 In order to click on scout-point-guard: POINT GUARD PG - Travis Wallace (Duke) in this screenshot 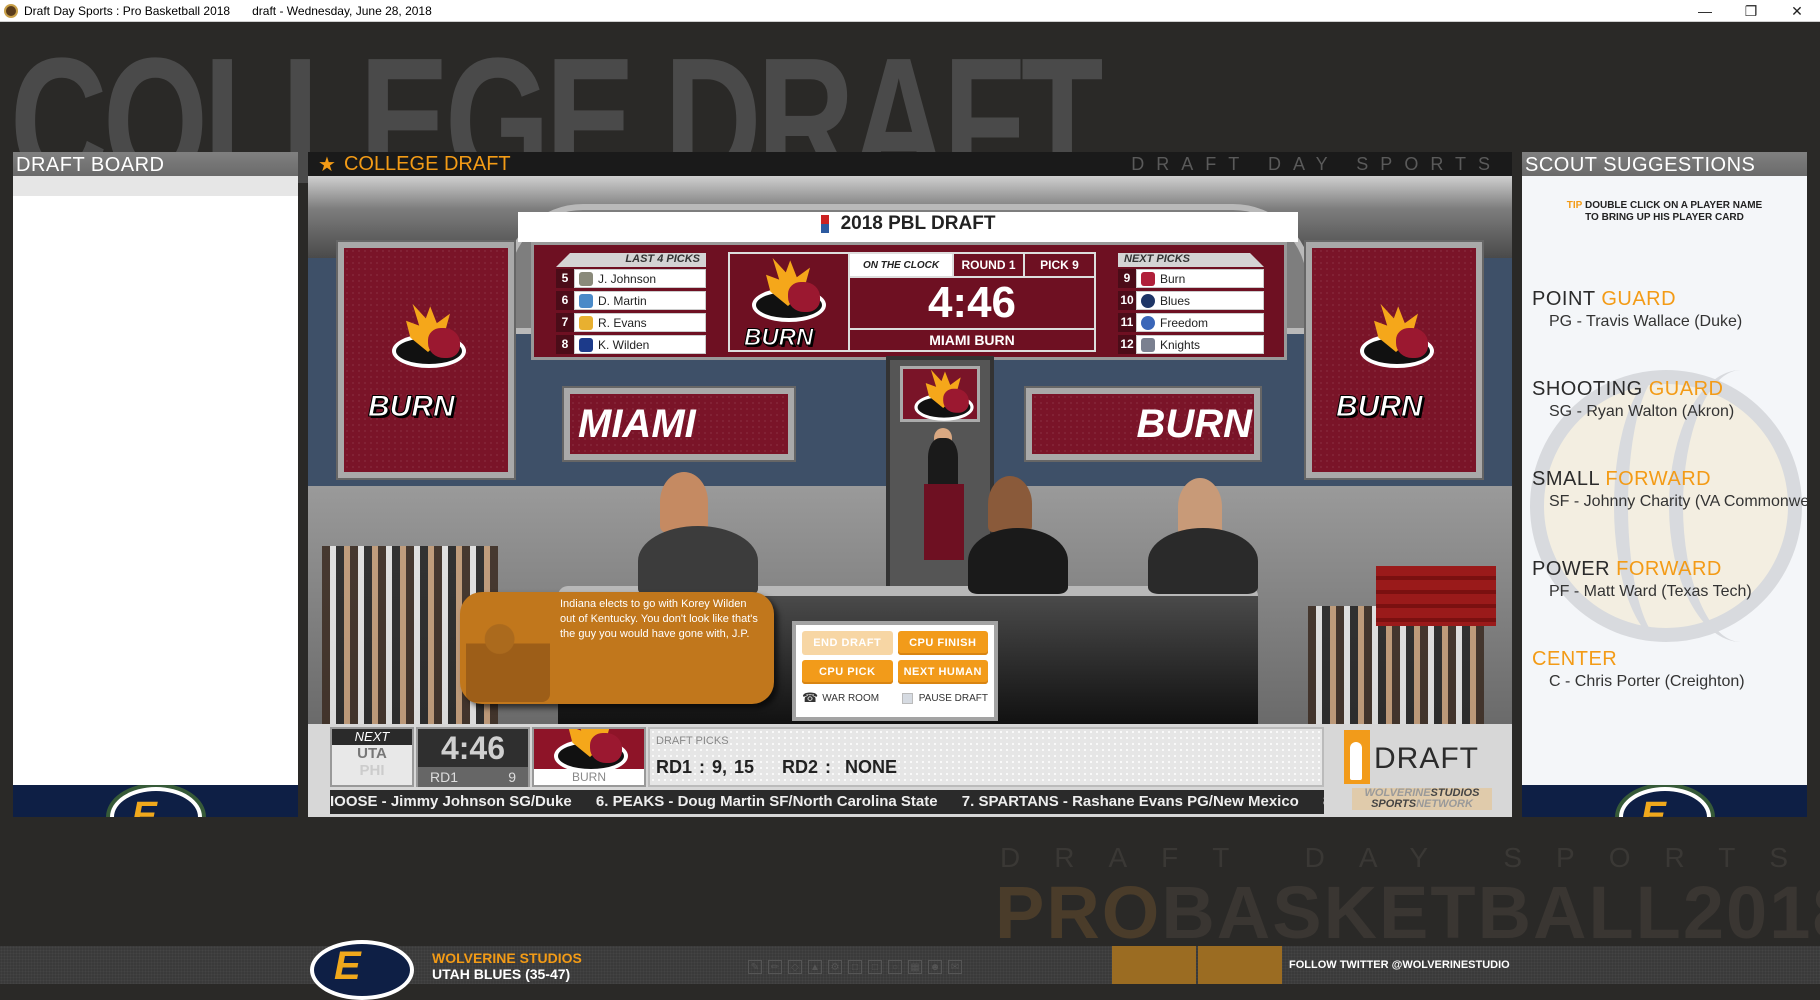, I will do `click(1669, 309)`.